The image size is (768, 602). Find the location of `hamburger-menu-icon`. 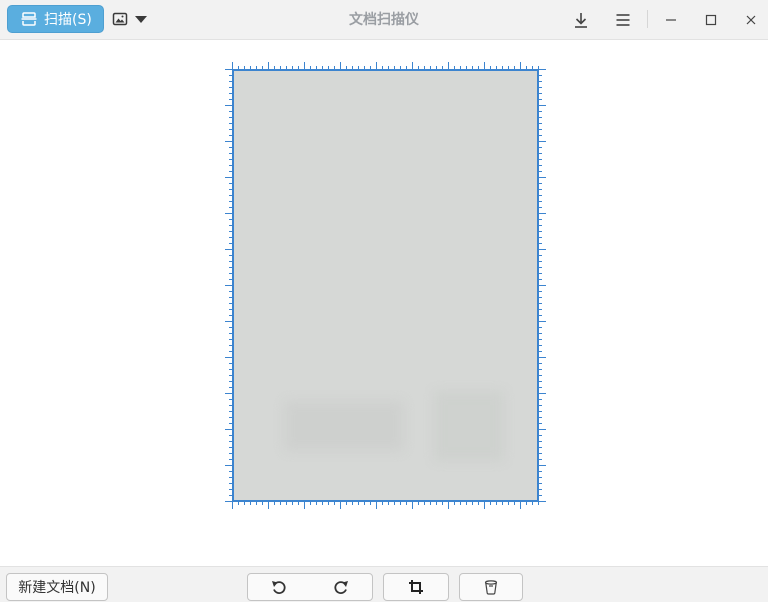

hamburger-menu-icon is located at coordinates (623, 20).